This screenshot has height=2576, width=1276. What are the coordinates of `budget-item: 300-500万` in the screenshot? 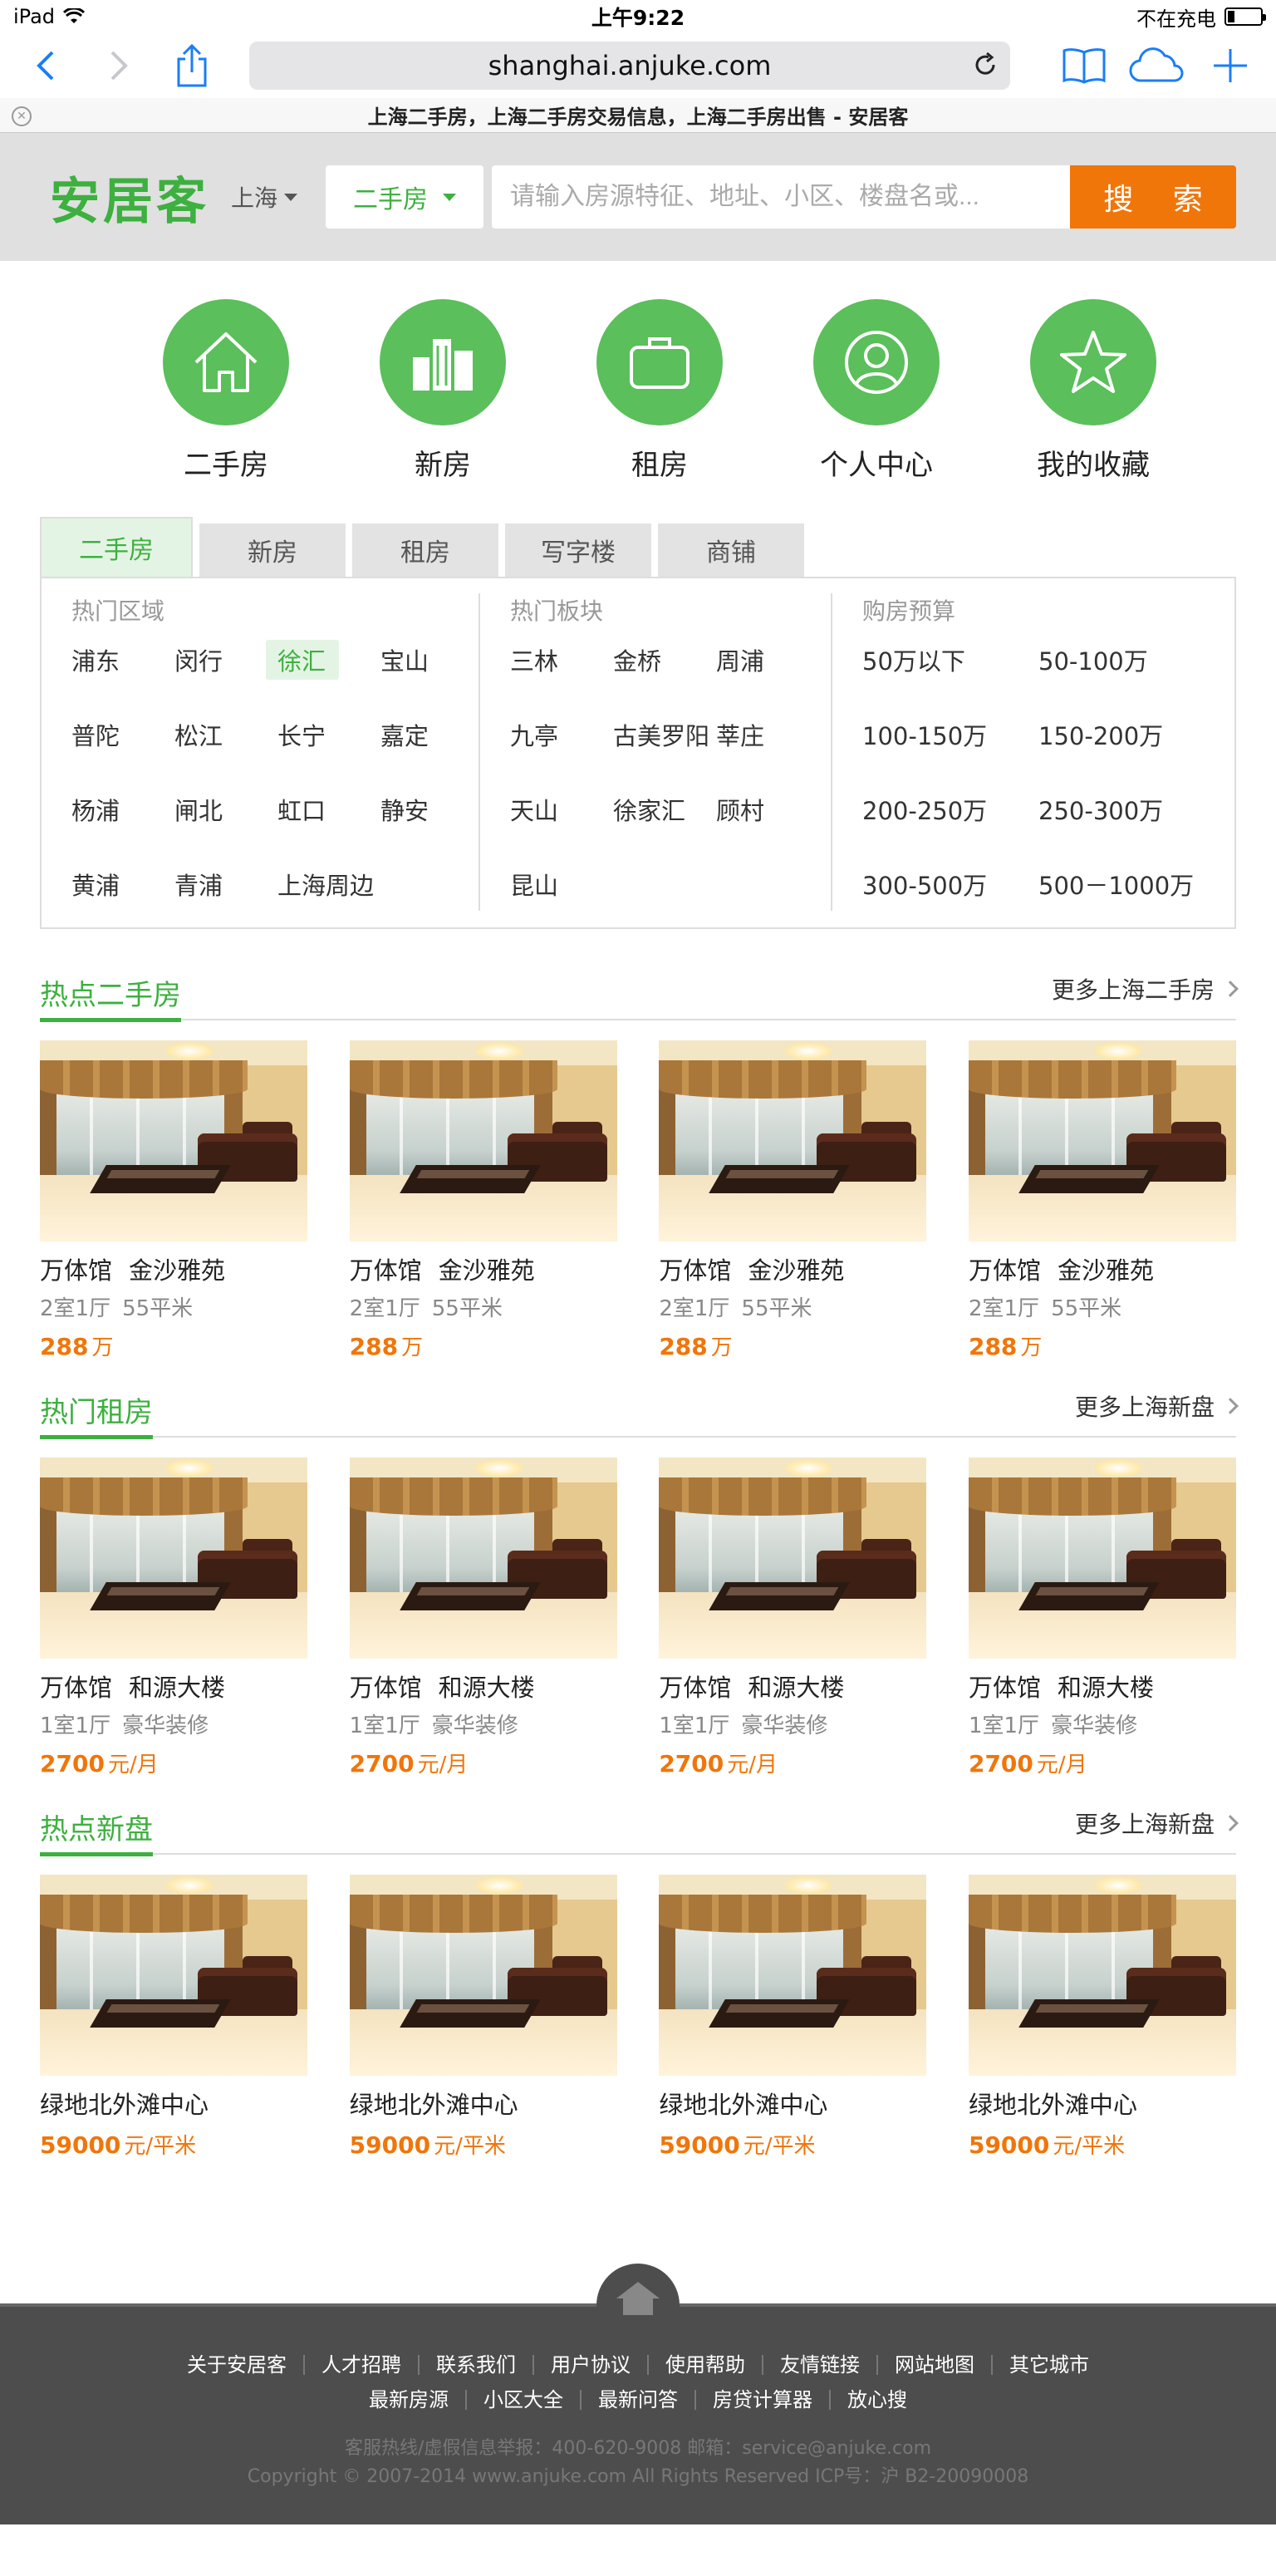 It's located at (950, 884).